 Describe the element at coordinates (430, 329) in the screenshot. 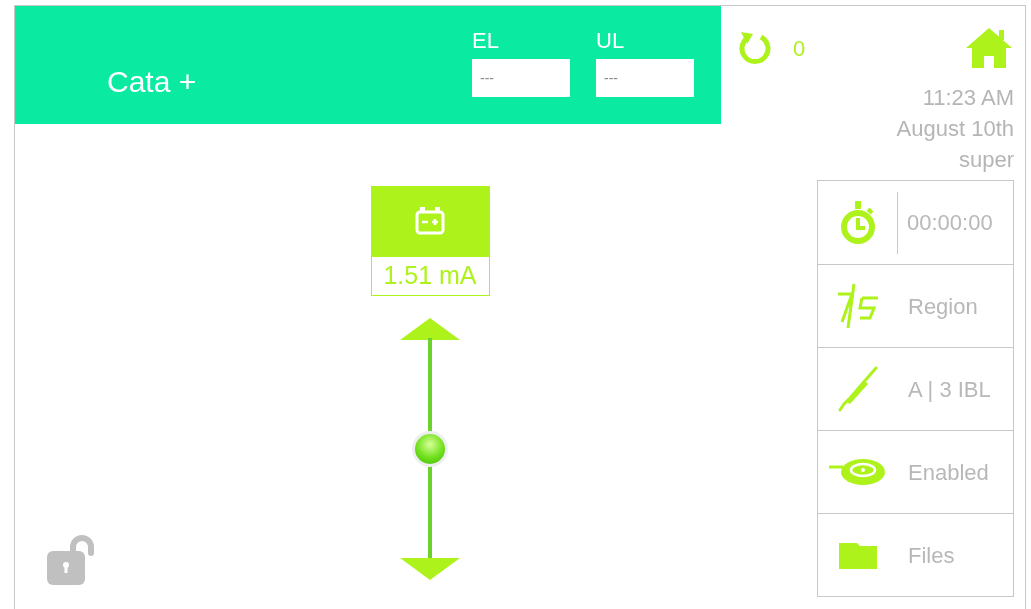

I see `up-arrow-icon` at that location.